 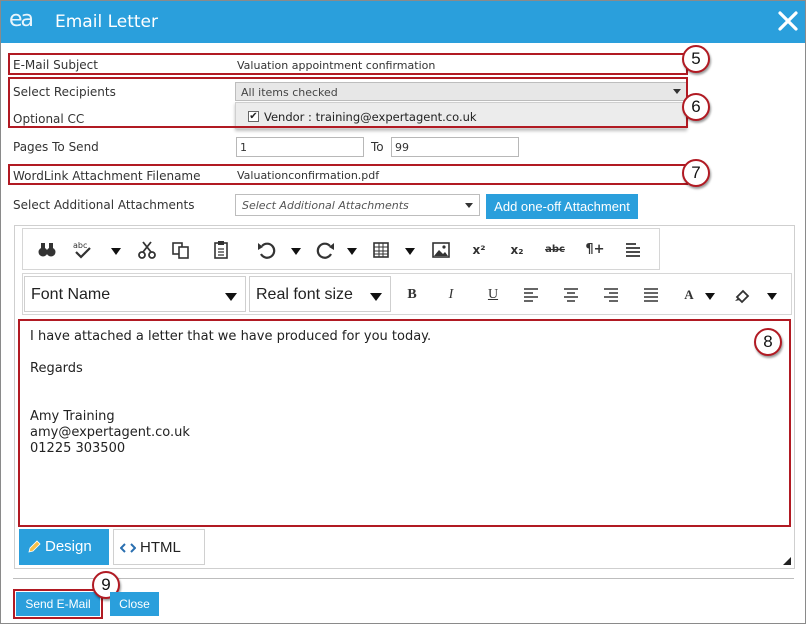 I want to click on attachments-select: Select Additional Attachments, so click(x=357, y=205).